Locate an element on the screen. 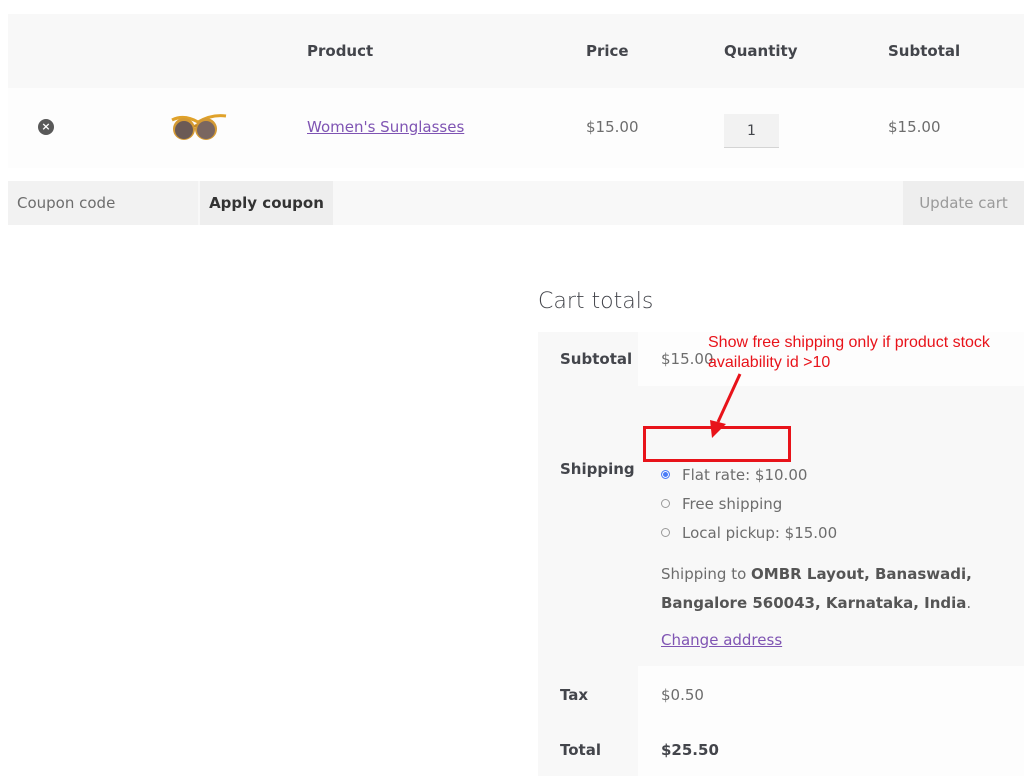 This screenshot has width=1024, height=776. item-subtotal: $15.00 is located at coordinates (914, 127).